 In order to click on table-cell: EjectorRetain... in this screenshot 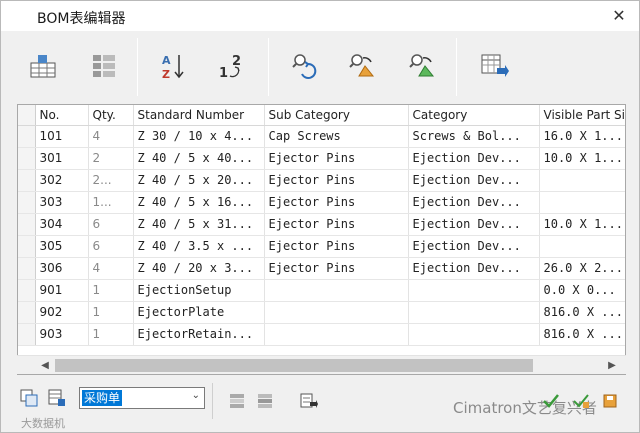, I will do `click(199, 334)`.